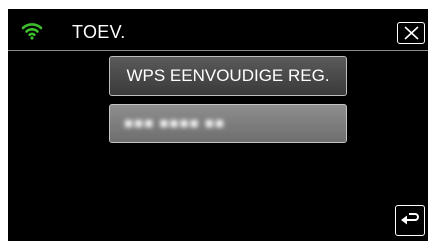  What do you see at coordinates (228, 76) in the screenshot?
I see `wps-easy-registration-button: WPS EENVOUDIGE REG.` at bounding box center [228, 76].